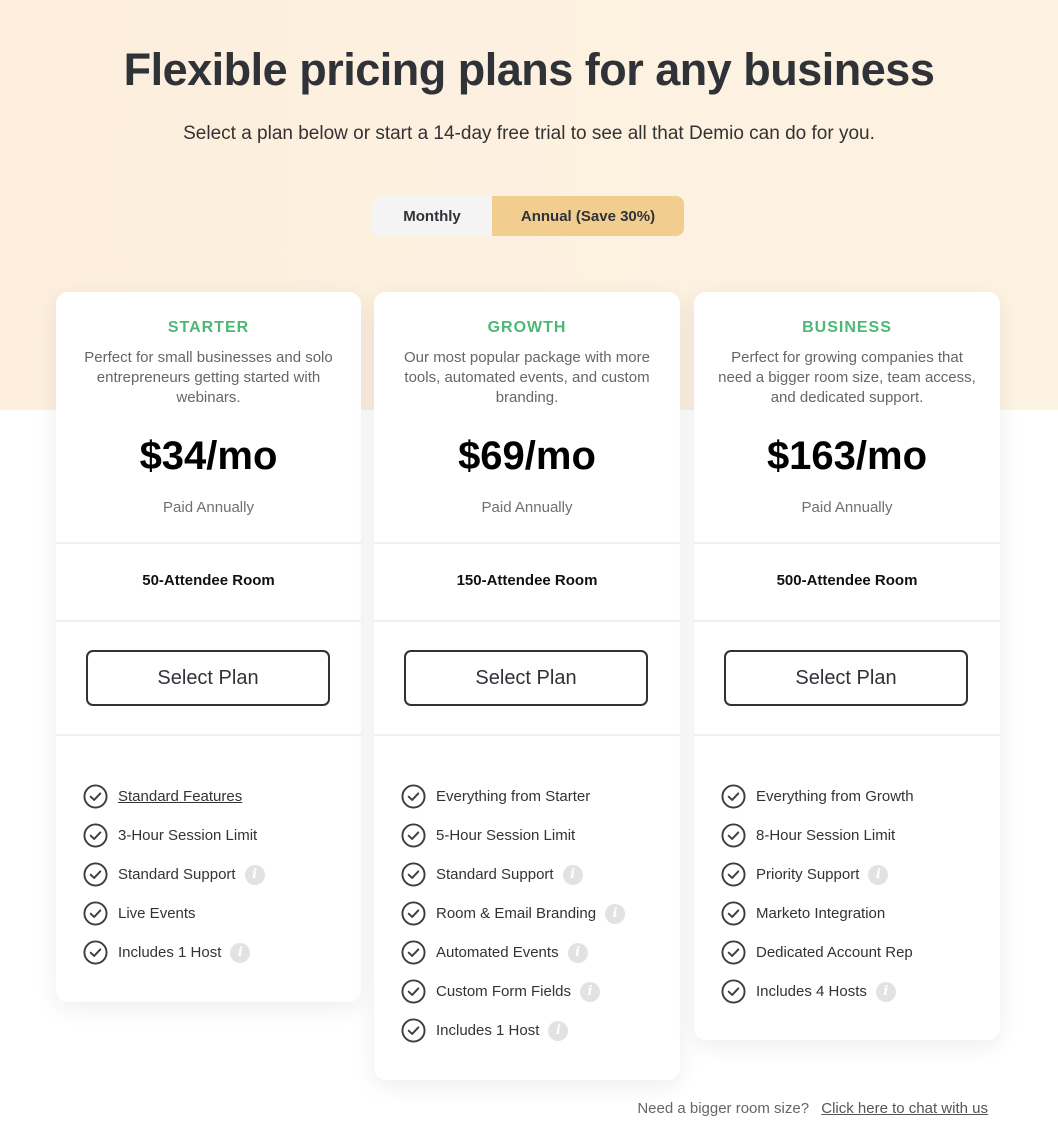 The width and height of the screenshot is (1058, 1136). I want to click on toggle-monthly: Monthly, so click(432, 216).